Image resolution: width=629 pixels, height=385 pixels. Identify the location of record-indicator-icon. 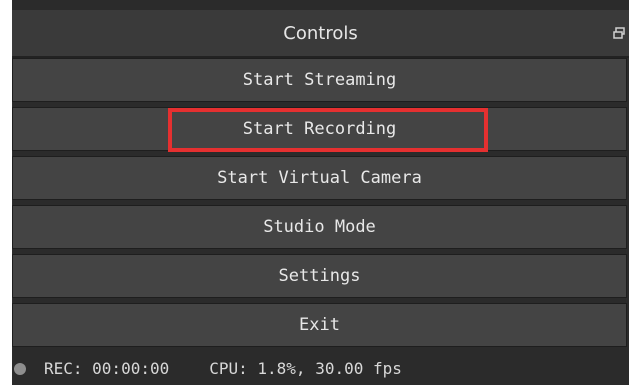
(20, 368).